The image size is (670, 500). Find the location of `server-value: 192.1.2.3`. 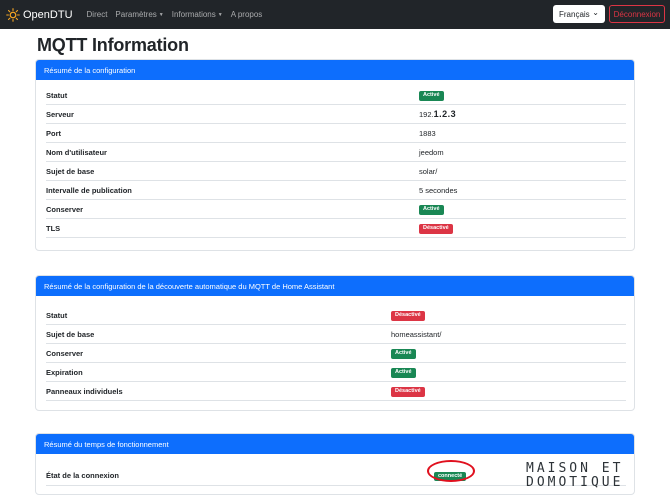

server-value: 192.1.2.3 is located at coordinates (437, 114).